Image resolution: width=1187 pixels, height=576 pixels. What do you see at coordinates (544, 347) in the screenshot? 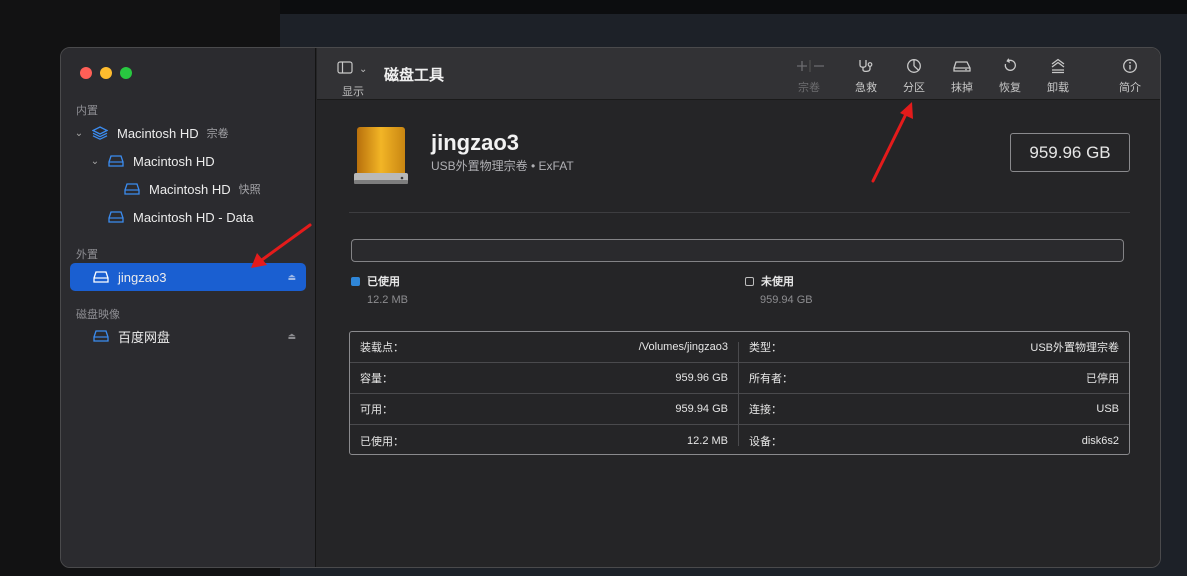
I see `info-row-mount-point: 装载点： /Volumes/jingzao3` at bounding box center [544, 347].